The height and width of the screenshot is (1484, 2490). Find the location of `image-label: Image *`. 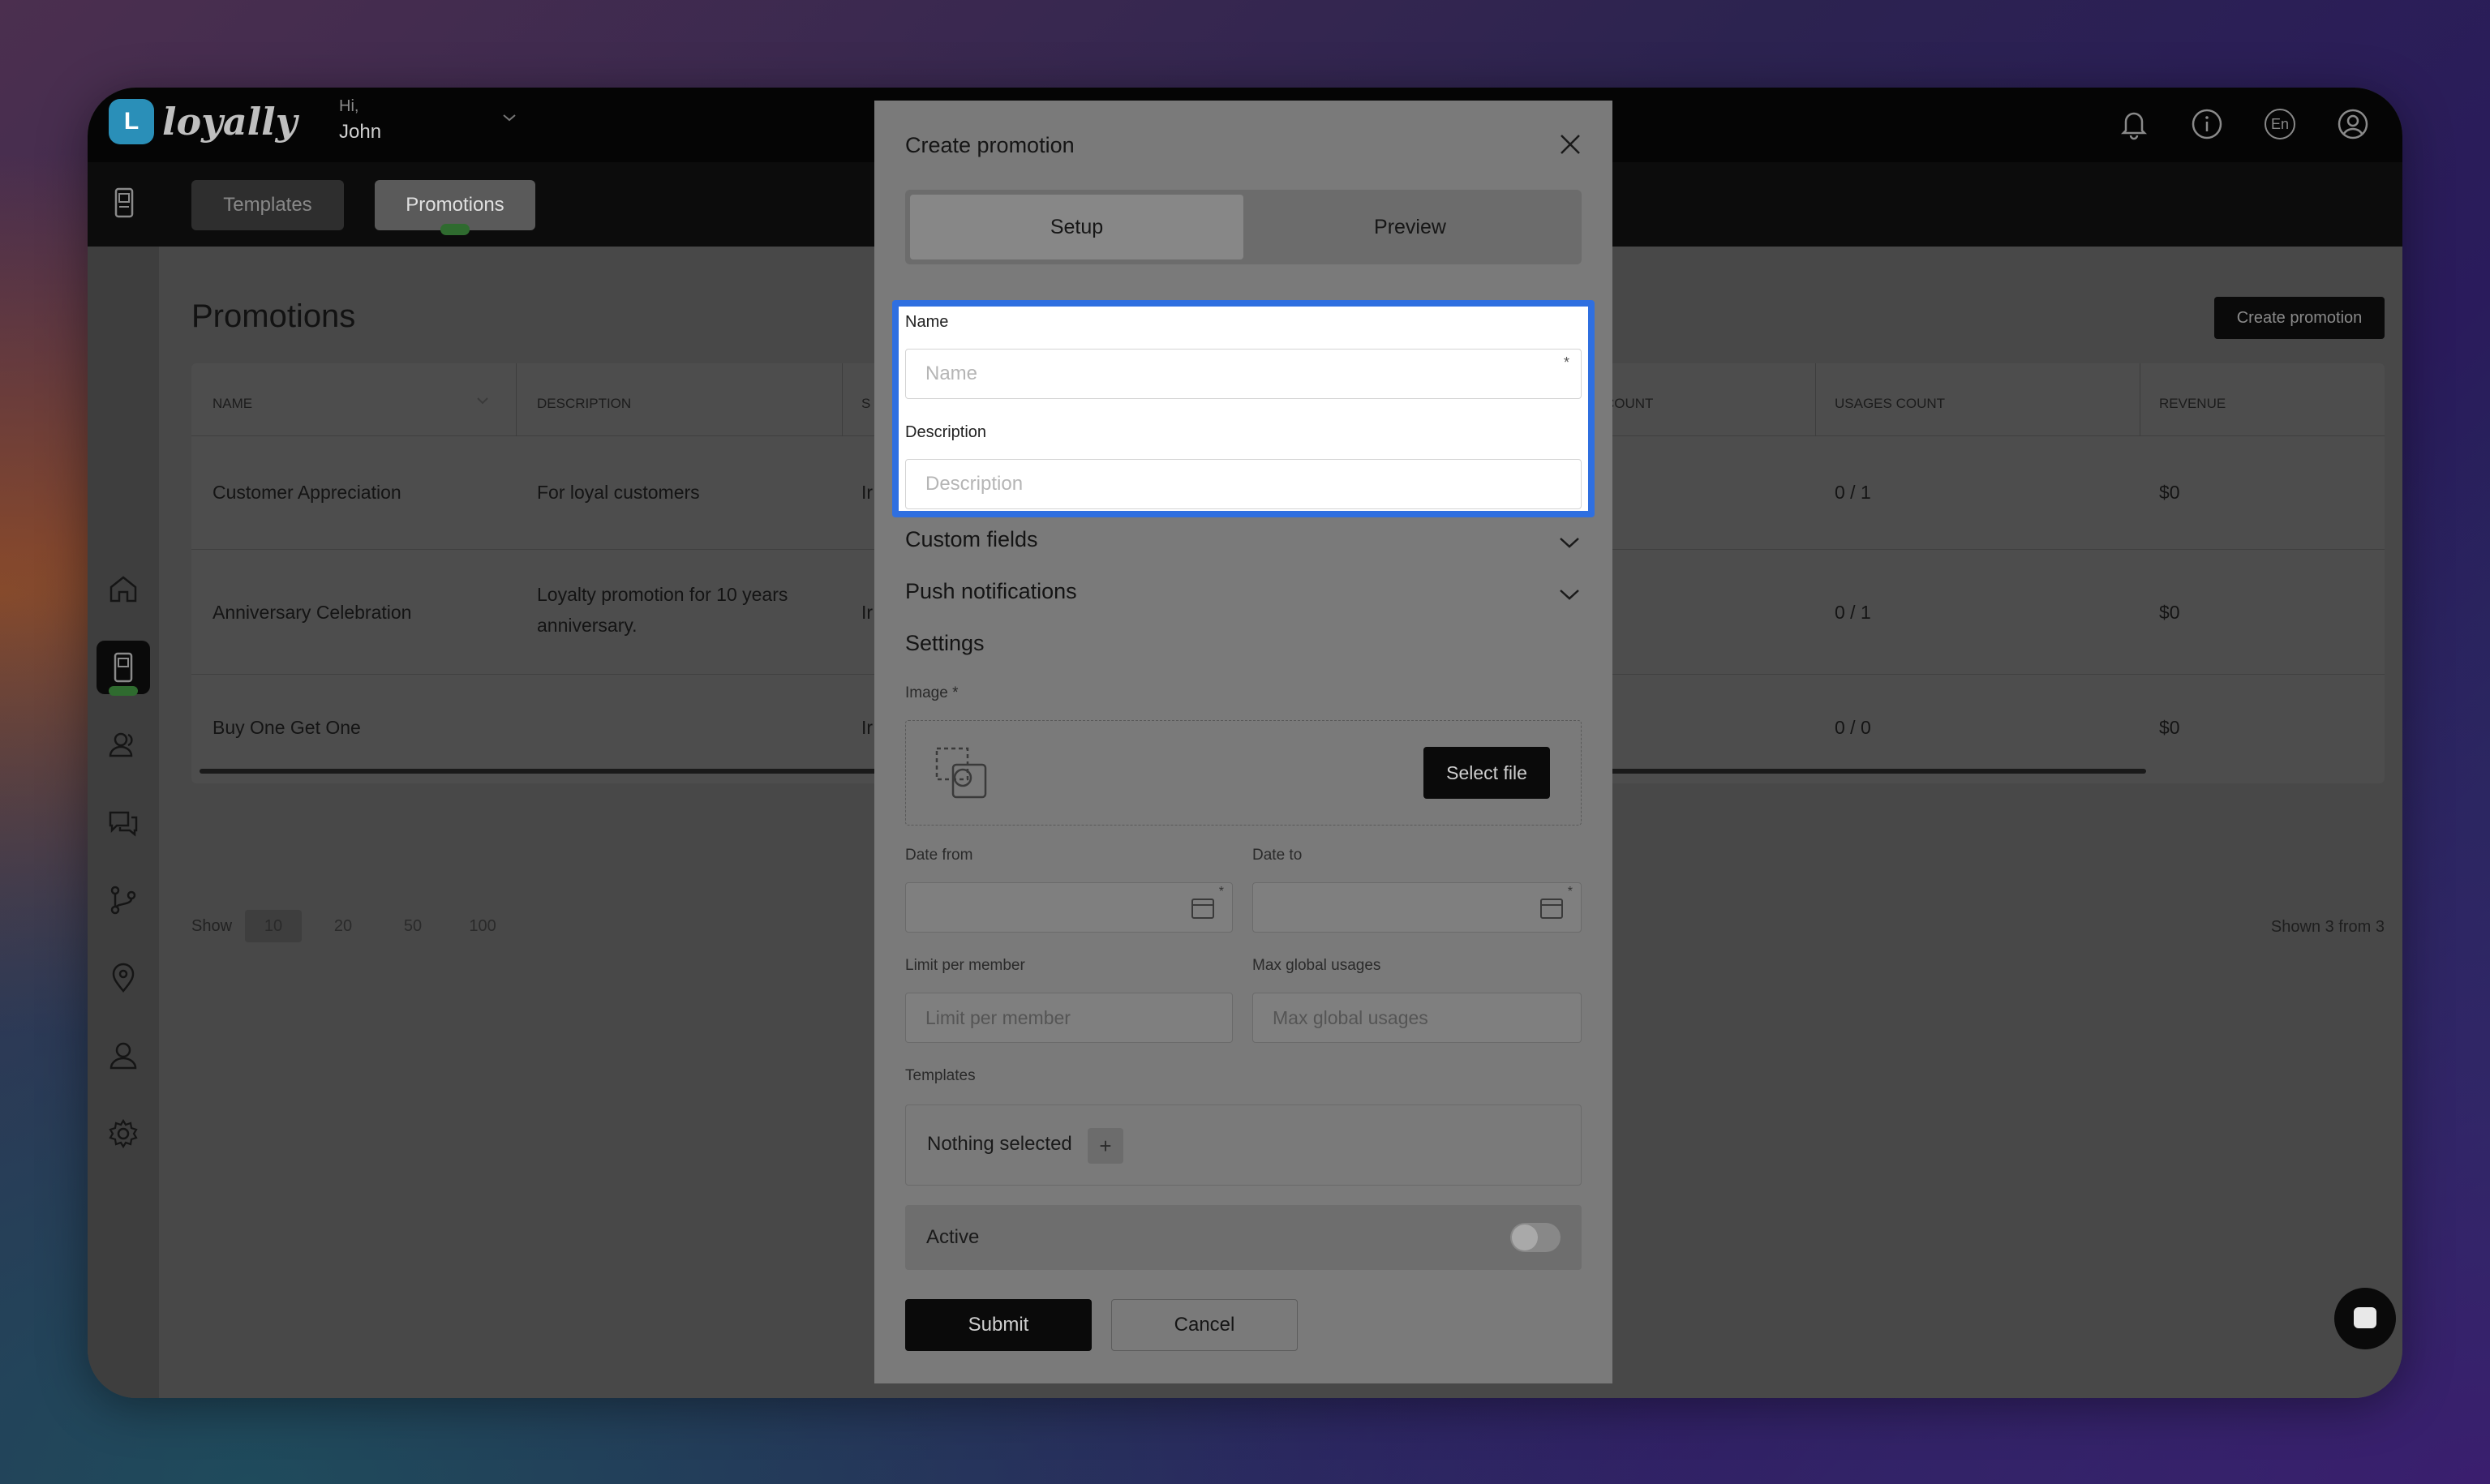

image-label: Image * is located at coordinates (932, 692).